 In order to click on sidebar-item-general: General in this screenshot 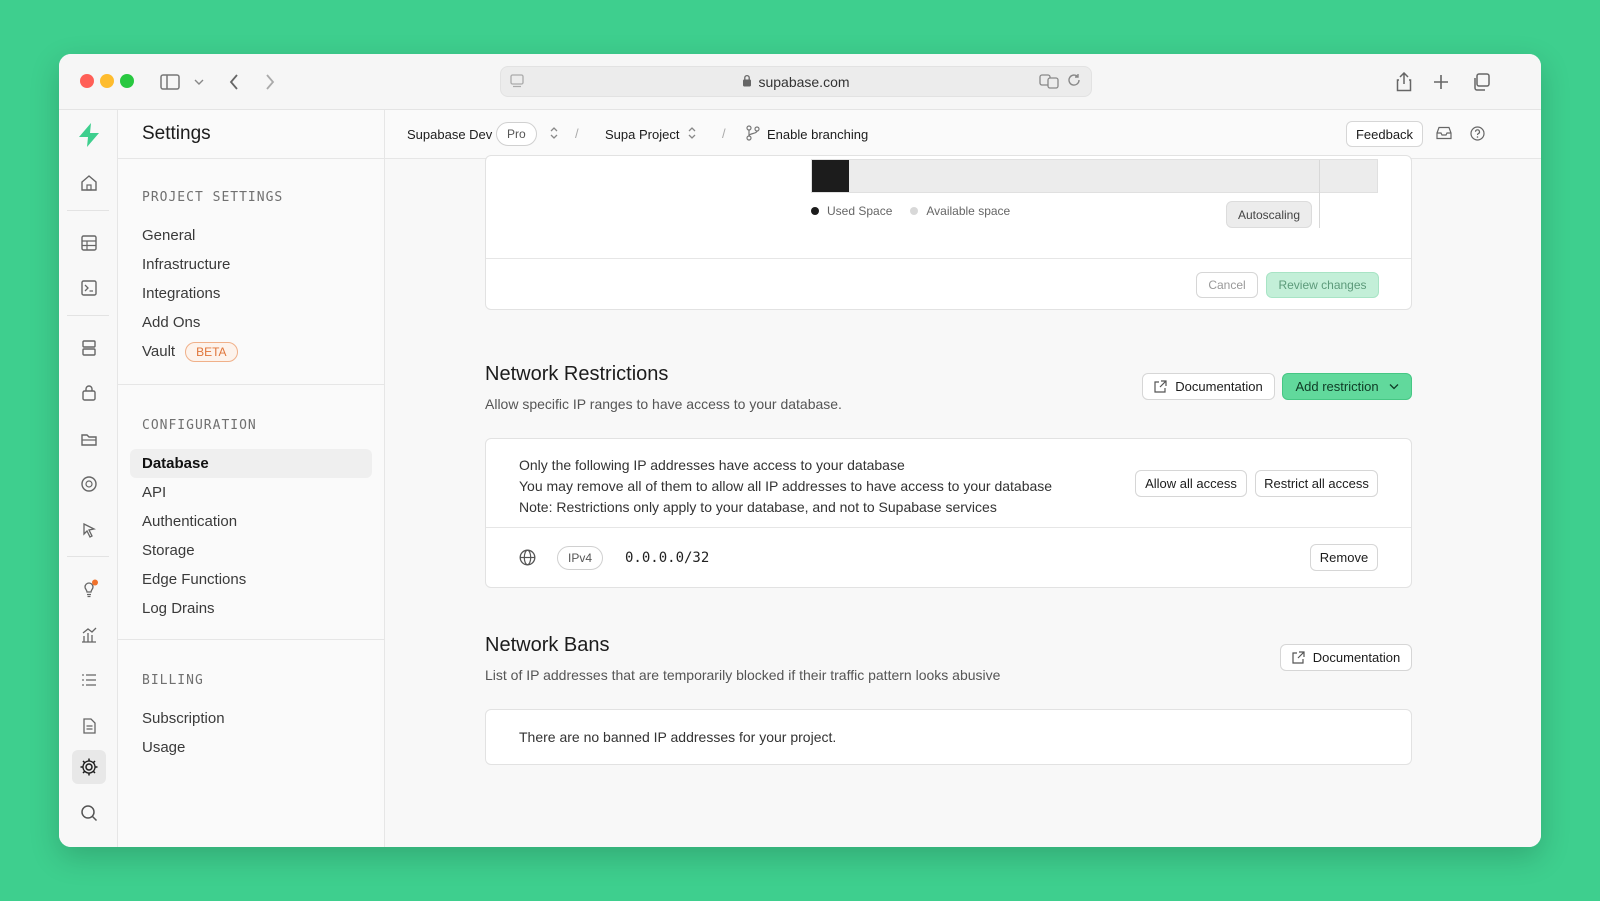, I will do `click(251, 235)`.